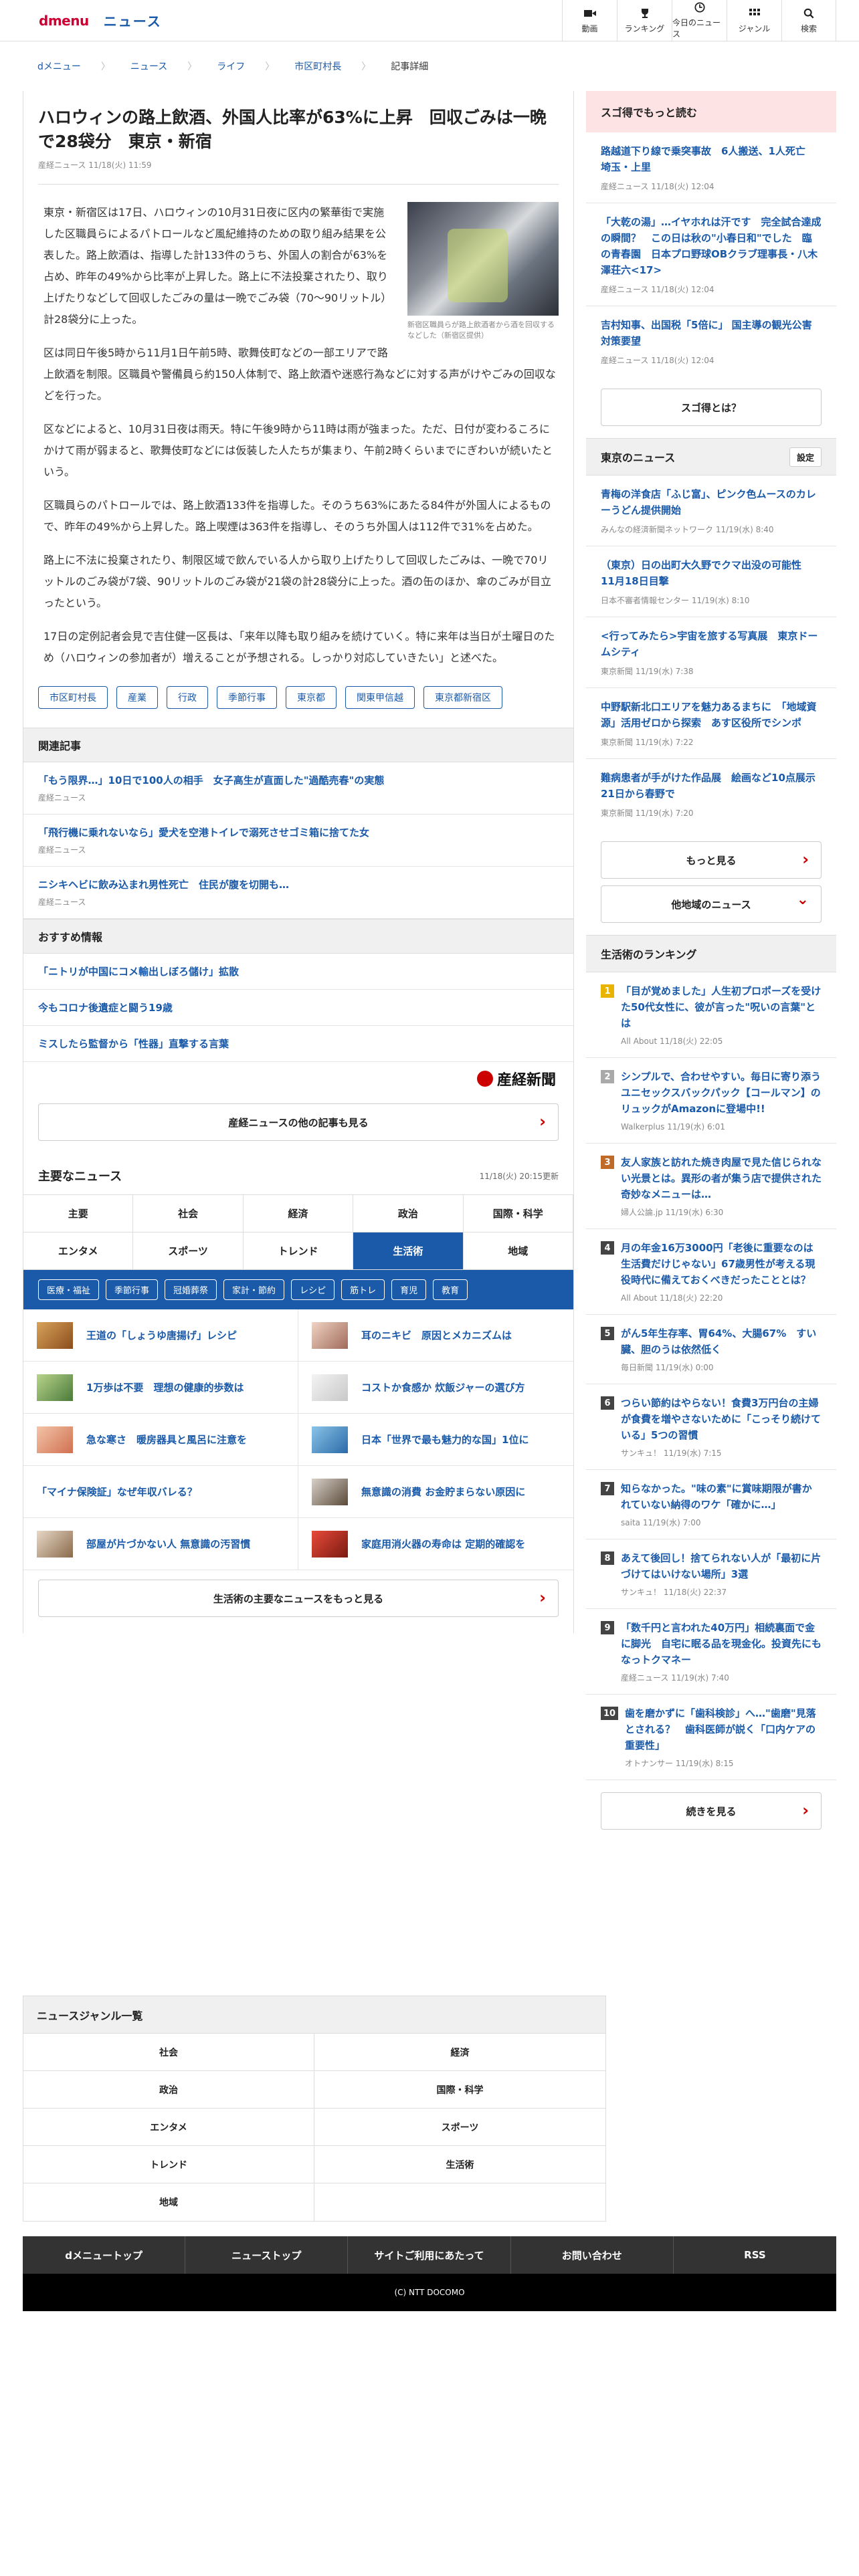 This screenshot has height=2576, width=859. I want to click on related-title: 「もう限界…」10日で100人の相手 女子高生が直面した"過酷売春"の実態, so click(299, 781).